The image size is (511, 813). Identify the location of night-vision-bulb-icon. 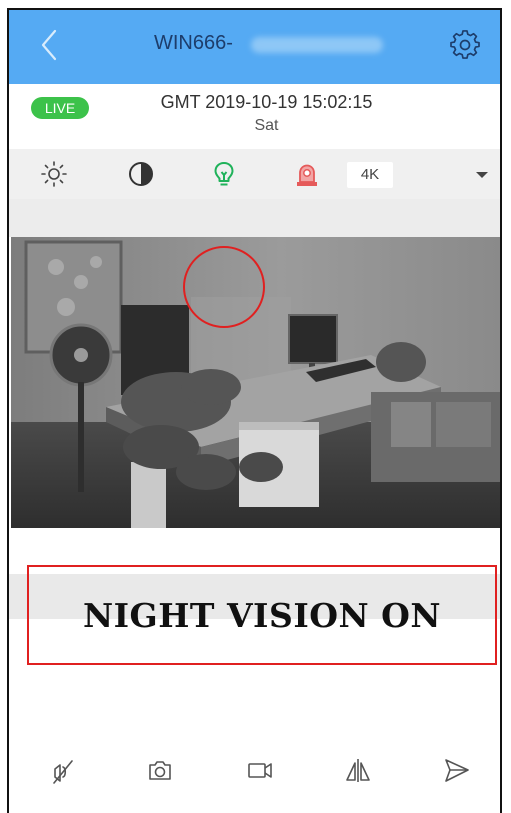
(224, 174).